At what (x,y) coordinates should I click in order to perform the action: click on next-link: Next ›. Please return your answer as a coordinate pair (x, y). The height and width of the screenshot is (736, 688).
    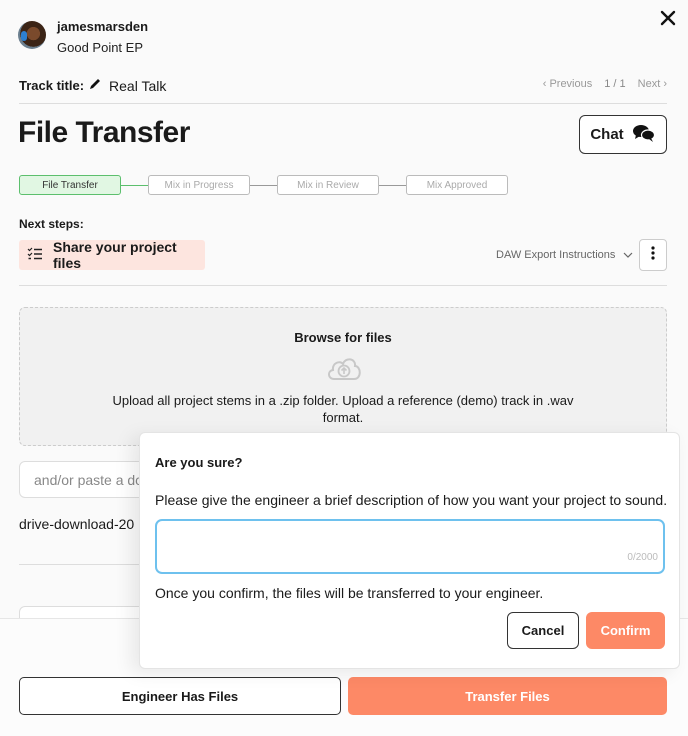
    Looking at the image, I should click on (652, 84).